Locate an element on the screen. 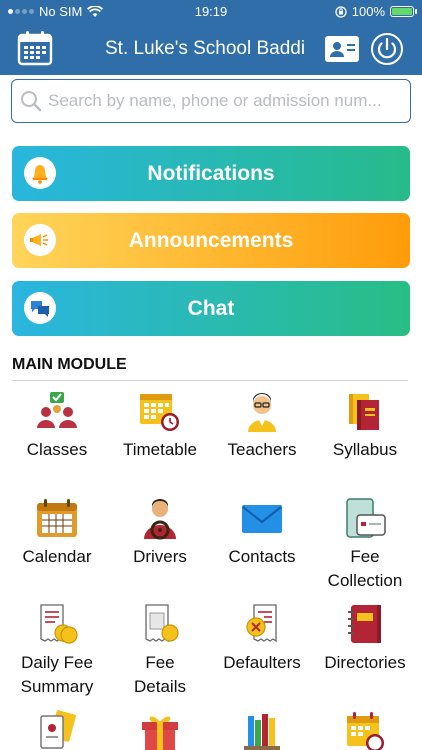  module-label: Daily Fee Summary is located at coordinates (57, 674).